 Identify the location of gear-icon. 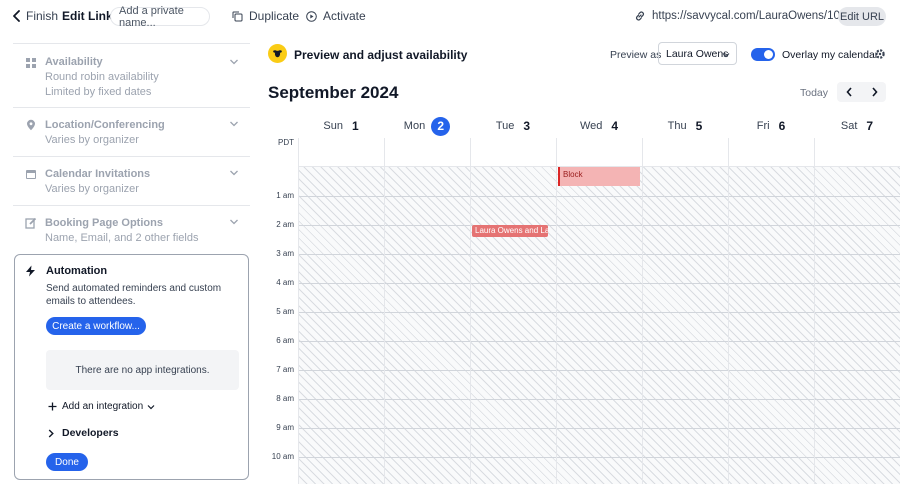
(880, 54).